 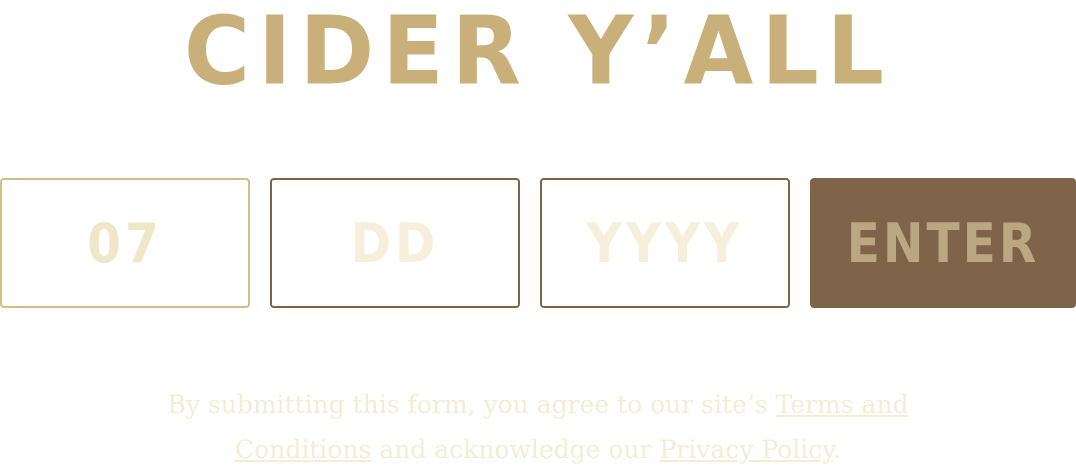 I want to click on legal-suffix: ., so click(x=837, y=449).